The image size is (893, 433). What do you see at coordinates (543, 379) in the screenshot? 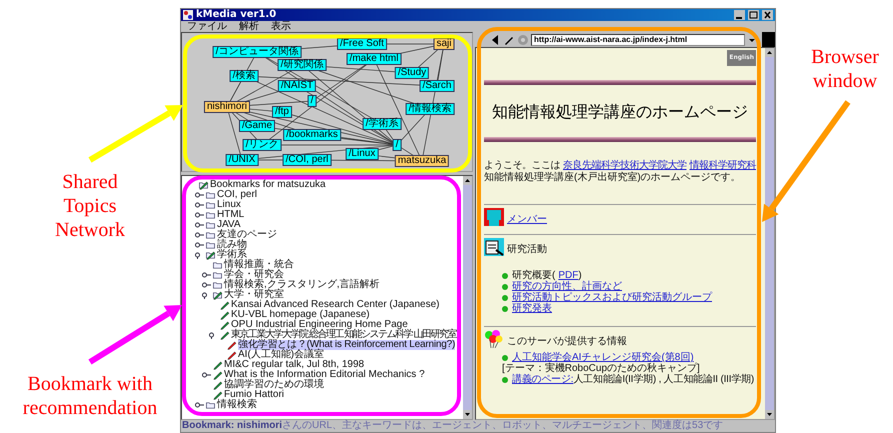
I see `link: 講義のページ:` at bounding box center [543, 379].